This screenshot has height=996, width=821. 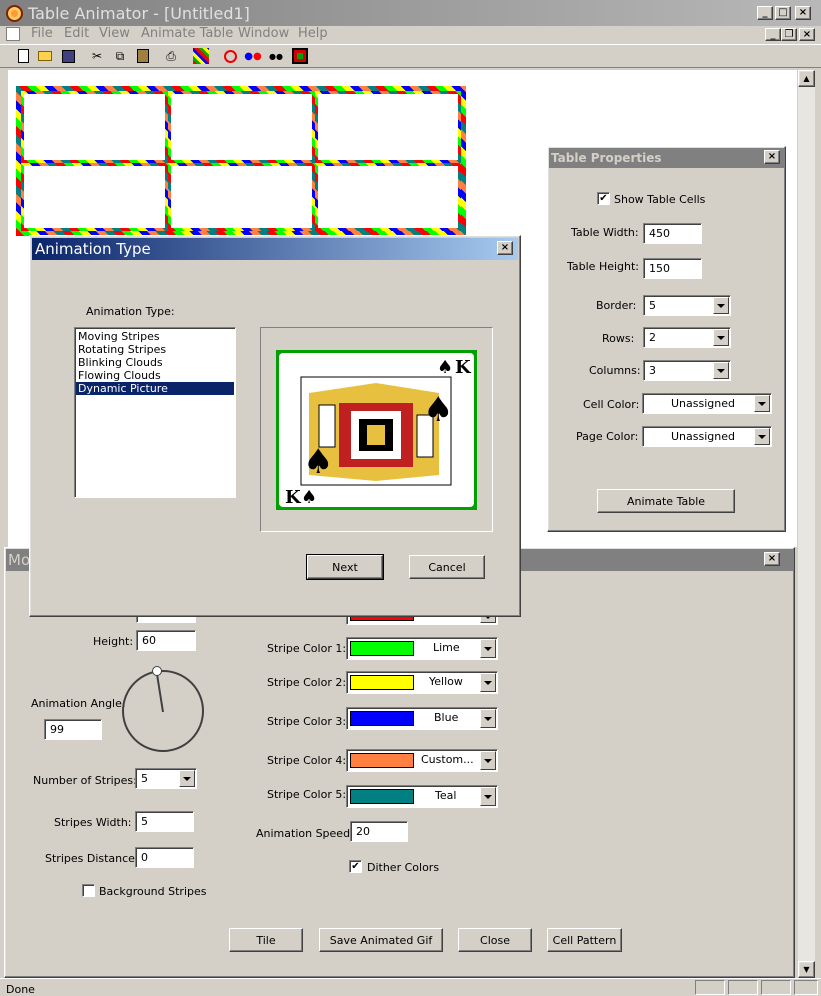 What do you see at coordinates (266, 940) in the screenshot?
I see `tile-button: Tile` at bounding box center [266, 940].